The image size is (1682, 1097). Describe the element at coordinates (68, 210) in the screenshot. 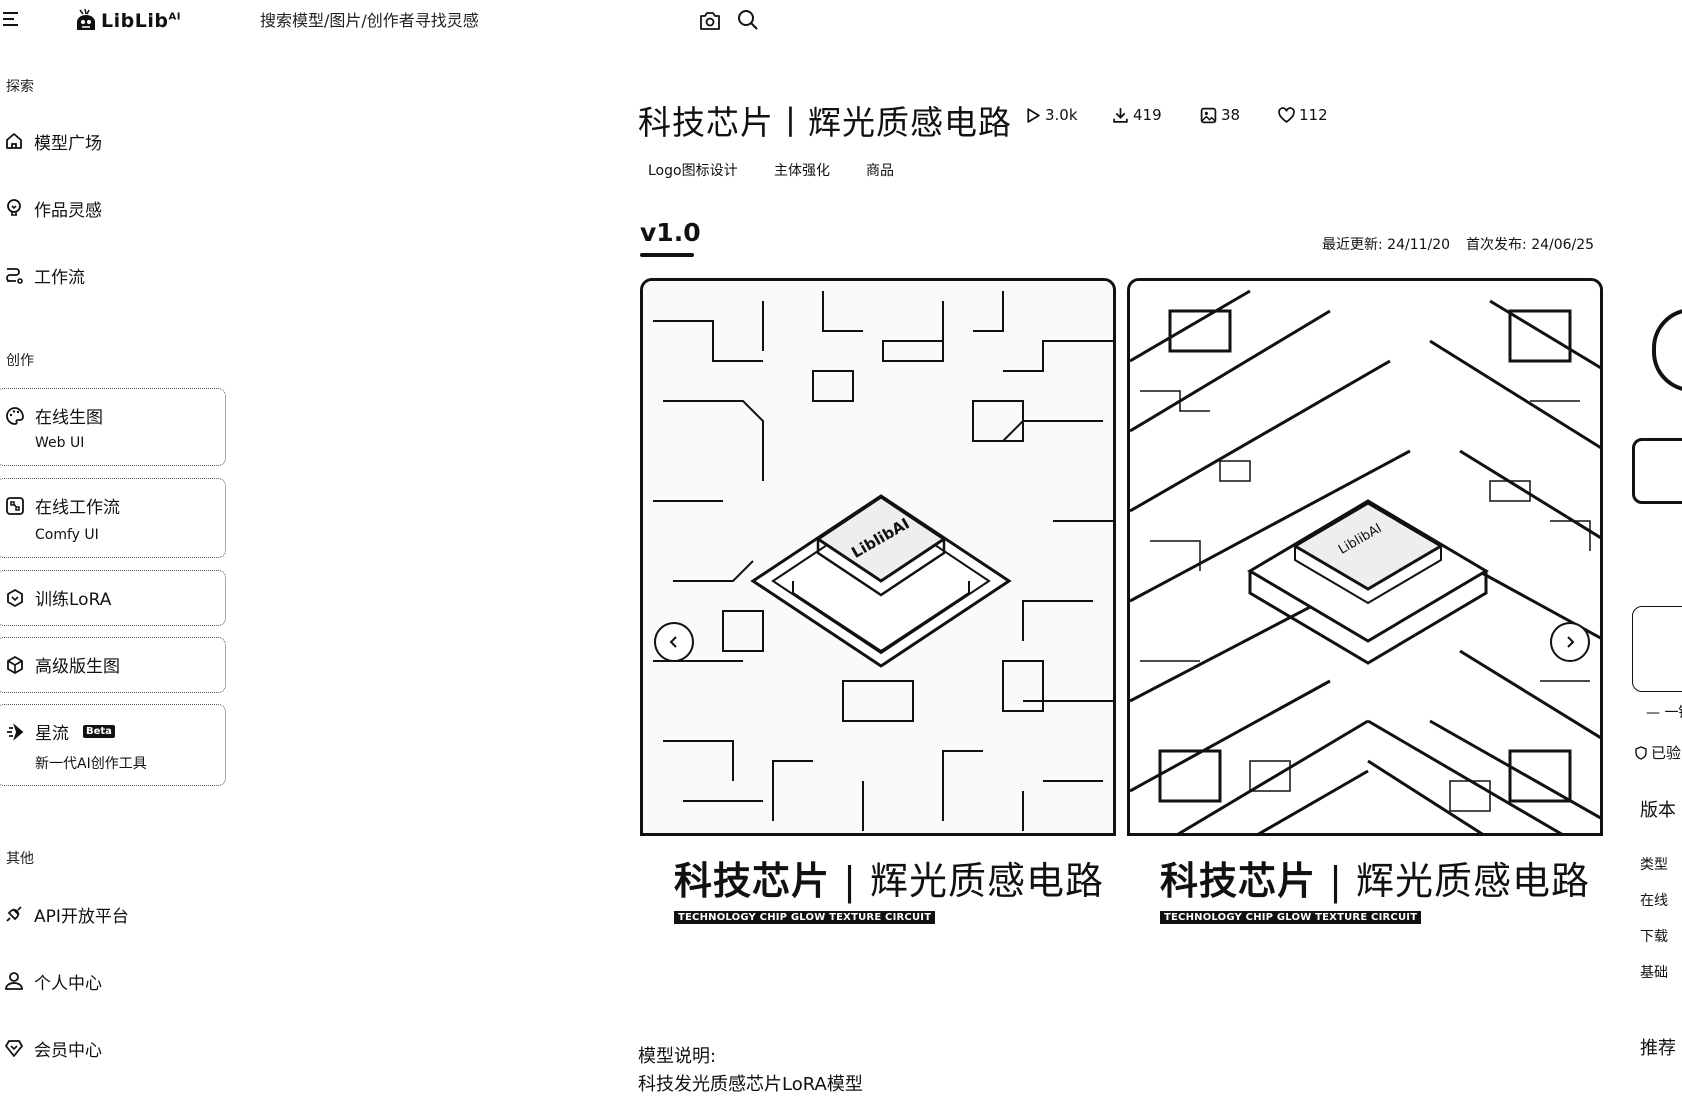

I see `sidebar-item-label: 作品灵感` at that location.